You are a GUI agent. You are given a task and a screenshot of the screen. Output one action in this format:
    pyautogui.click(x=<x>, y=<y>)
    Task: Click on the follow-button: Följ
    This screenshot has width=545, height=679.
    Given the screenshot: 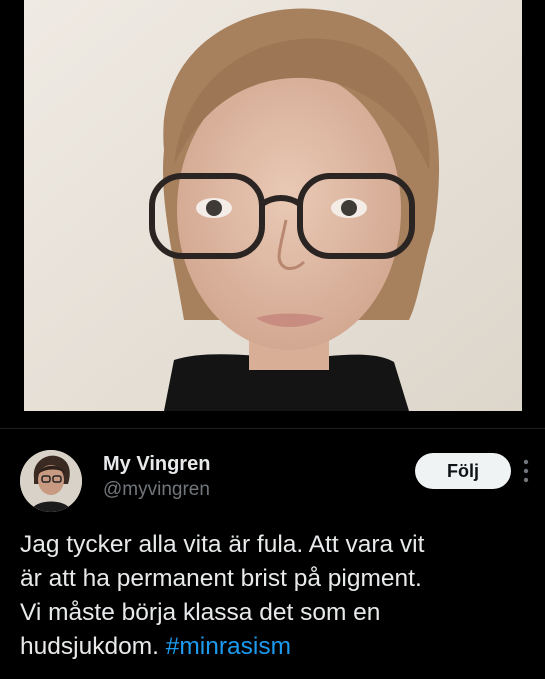 What is the action you would take?
    pyautogui.click(x=463, y=471)
    